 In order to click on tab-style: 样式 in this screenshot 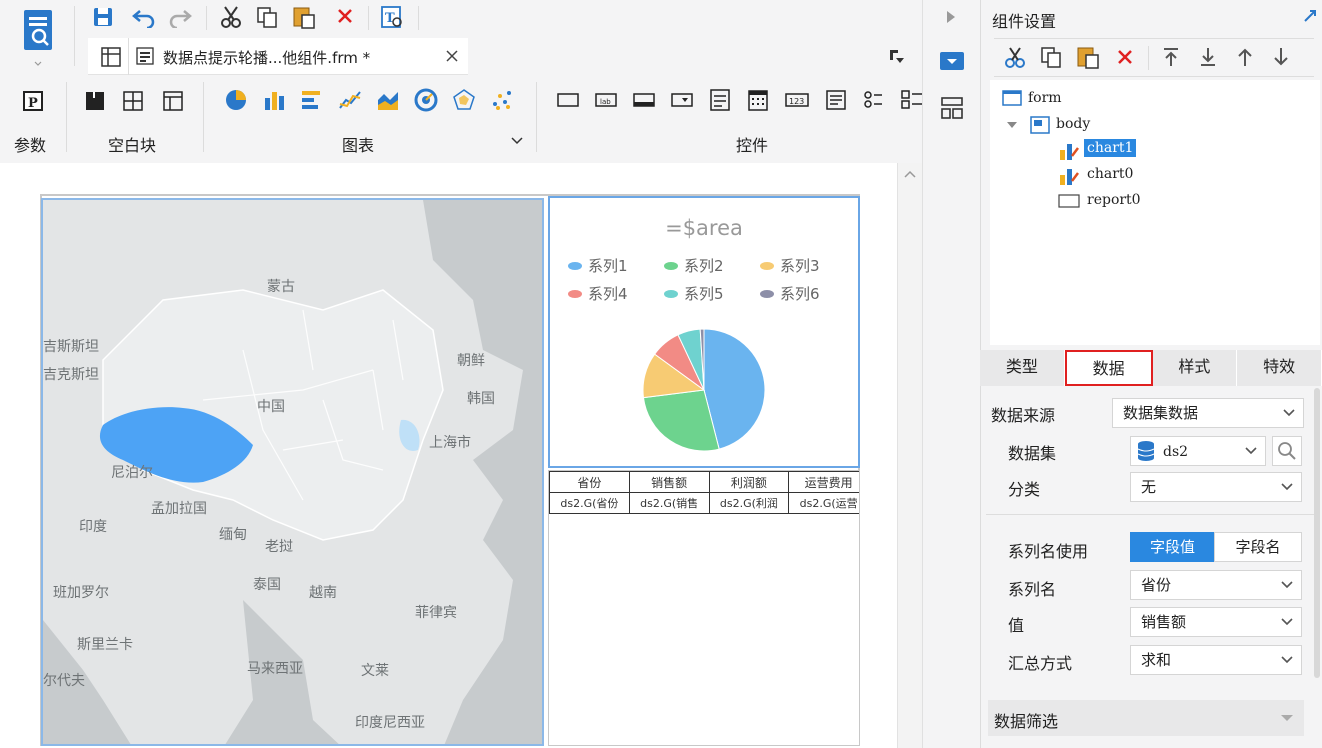, I will do `click(1195, 368)`.